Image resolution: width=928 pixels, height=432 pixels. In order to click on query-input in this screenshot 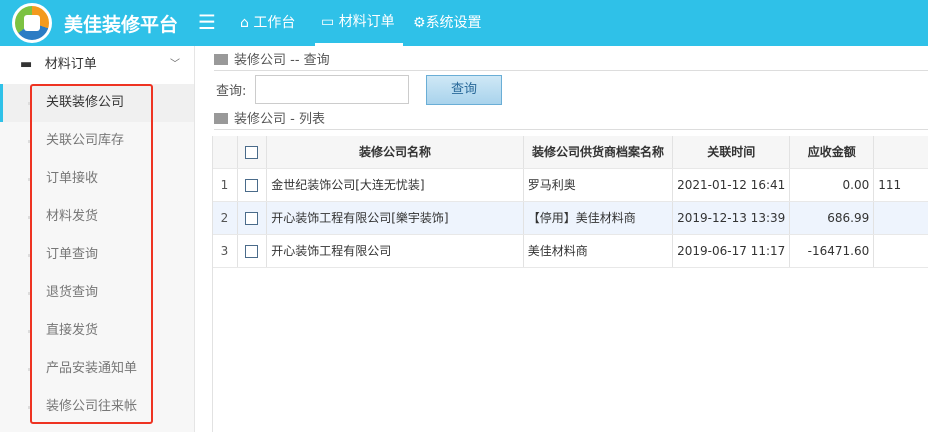, I will do `click(332, 89)`.